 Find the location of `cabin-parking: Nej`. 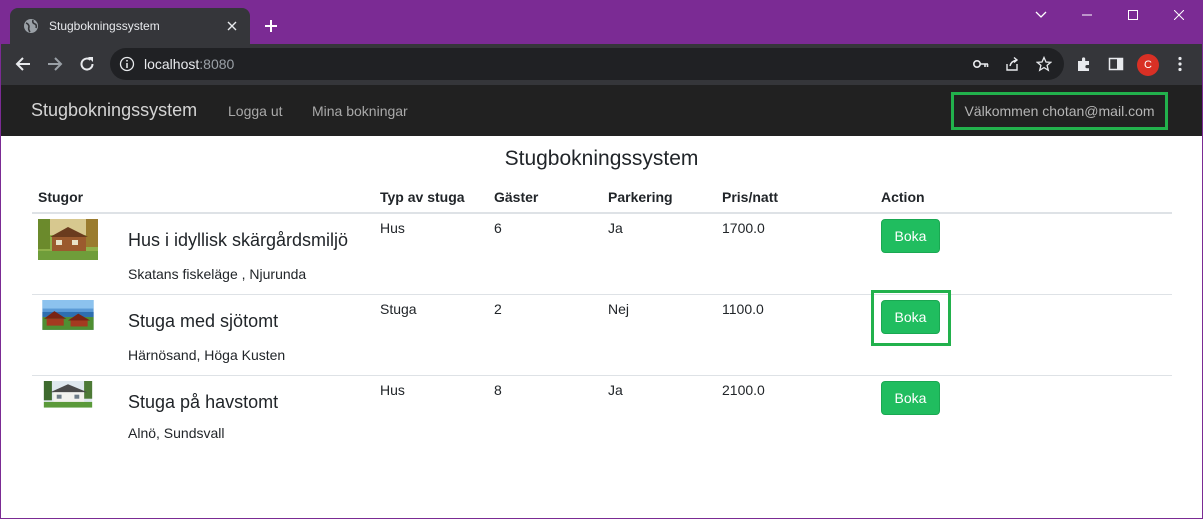

cabin-parking: Nej is located at coordinates (659, 335).